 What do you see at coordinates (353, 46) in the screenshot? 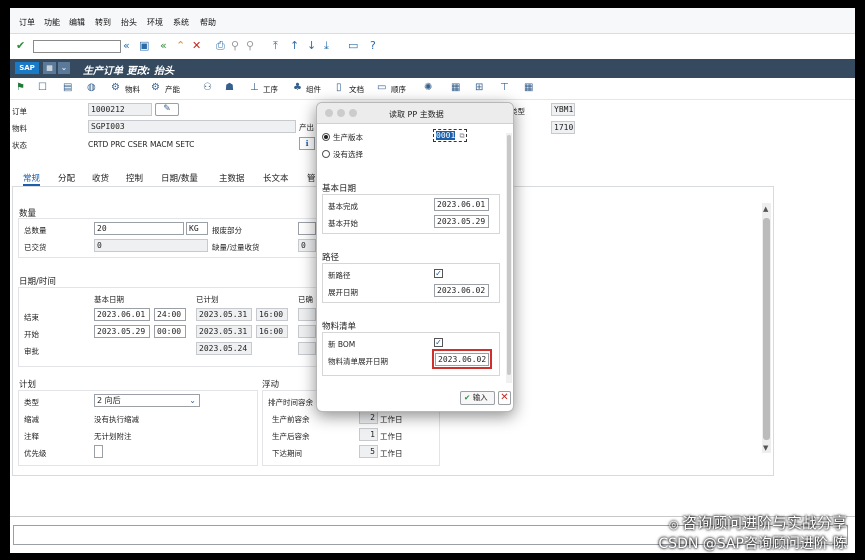
I see `new-session-icon: ▭` at bounding box center [353, 46].